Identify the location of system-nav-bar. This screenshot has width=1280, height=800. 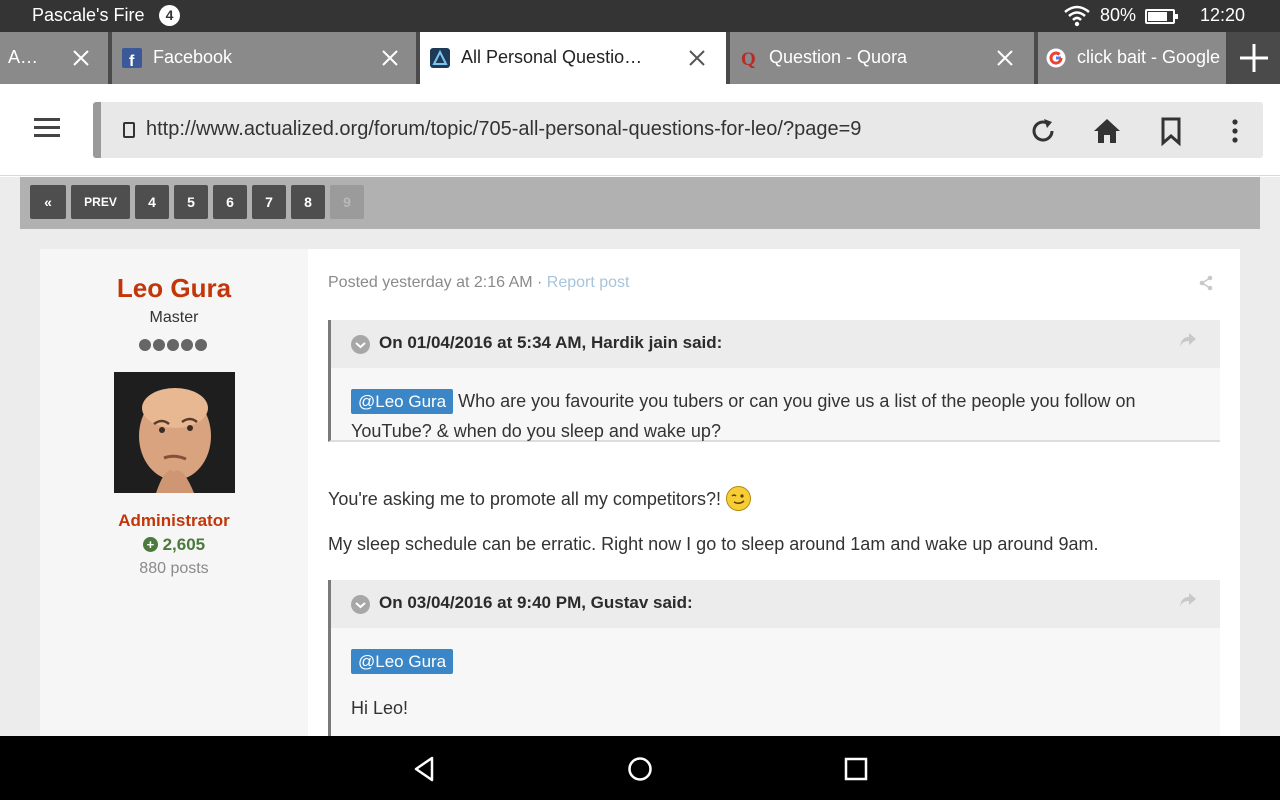
(640, 768).